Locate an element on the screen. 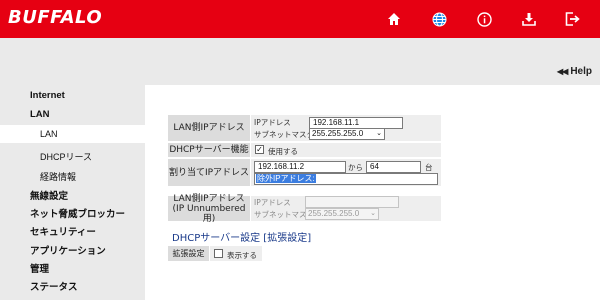  unnumbered-mask-value: 255.255.255.0 is located at coordinates (334, 213).